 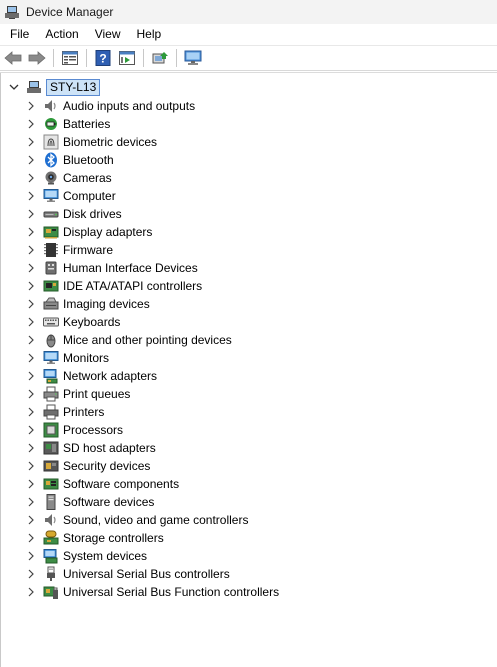 I want to click on tree-item-network-adapters: Network adapters, so click(x=152, y=376).